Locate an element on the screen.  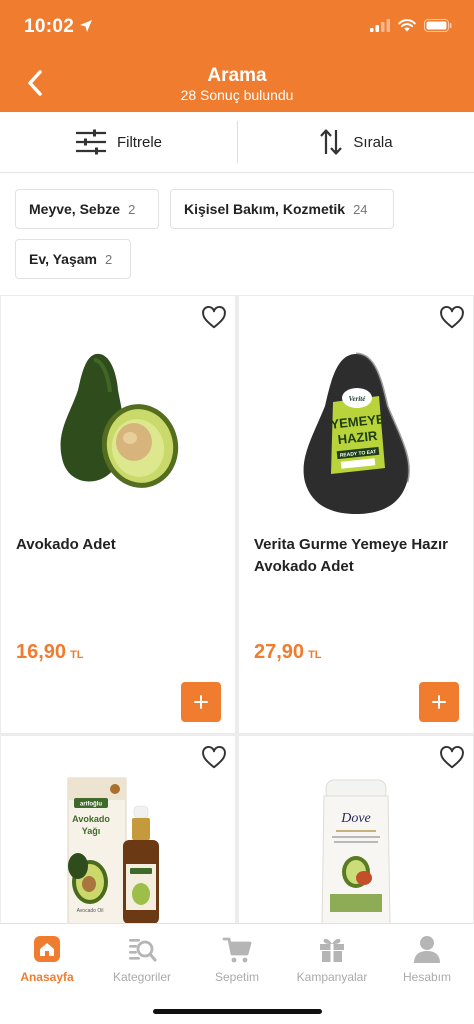
chip-meyve-sebze: Meyve, Sebze 2 is located at coordinates (87, 209).